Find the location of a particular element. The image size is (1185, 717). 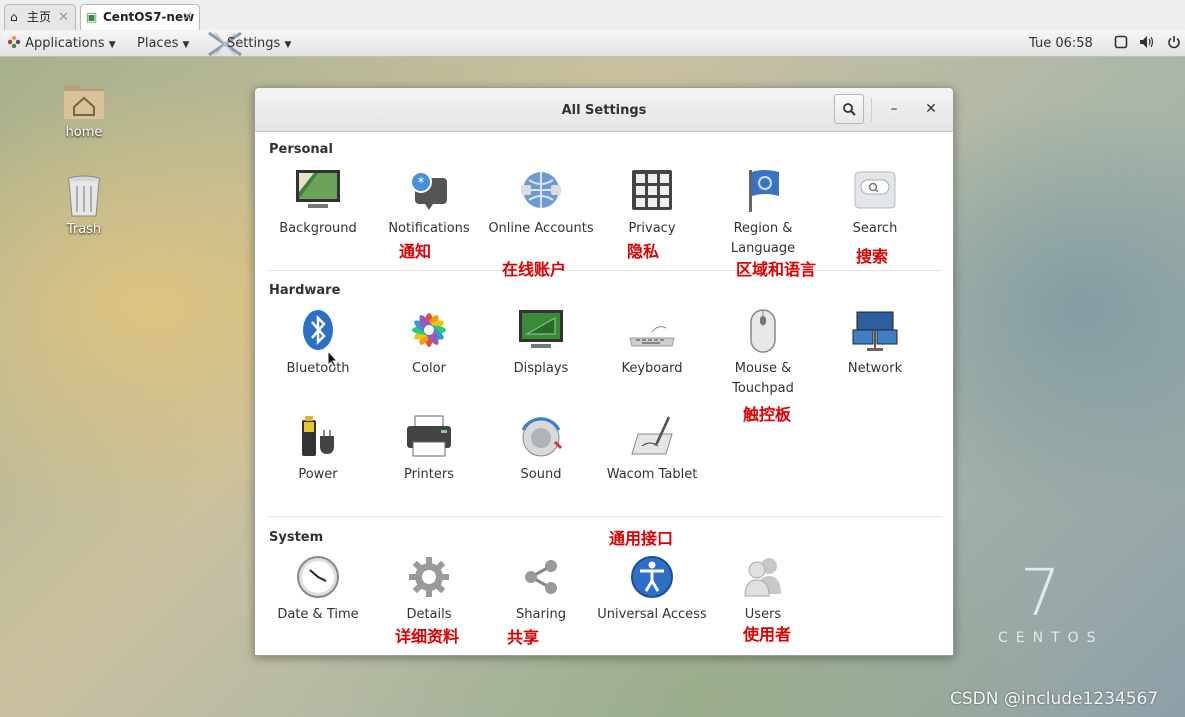

search-button is located at coordinates (849, 109).